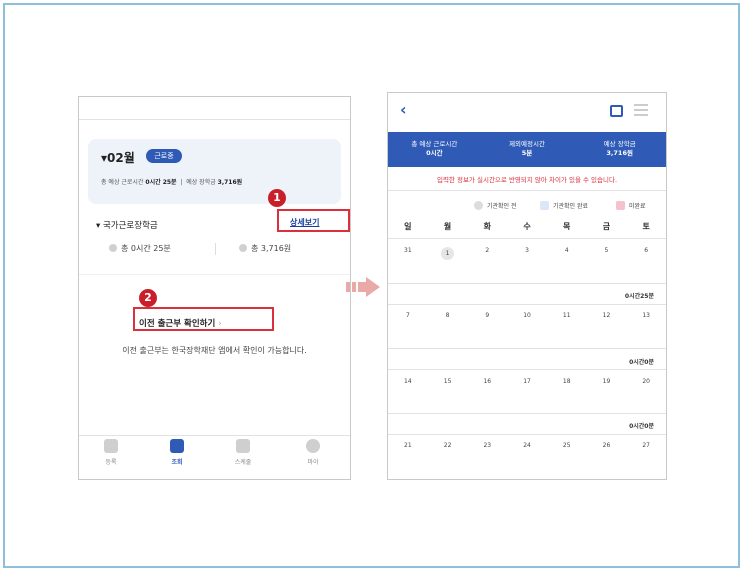 This screenshot has width=745, height=569. What do you see at coordinates (646, 315) in the screenshot?
I see `calendar-day: 13` at bounding box center [646, 315].